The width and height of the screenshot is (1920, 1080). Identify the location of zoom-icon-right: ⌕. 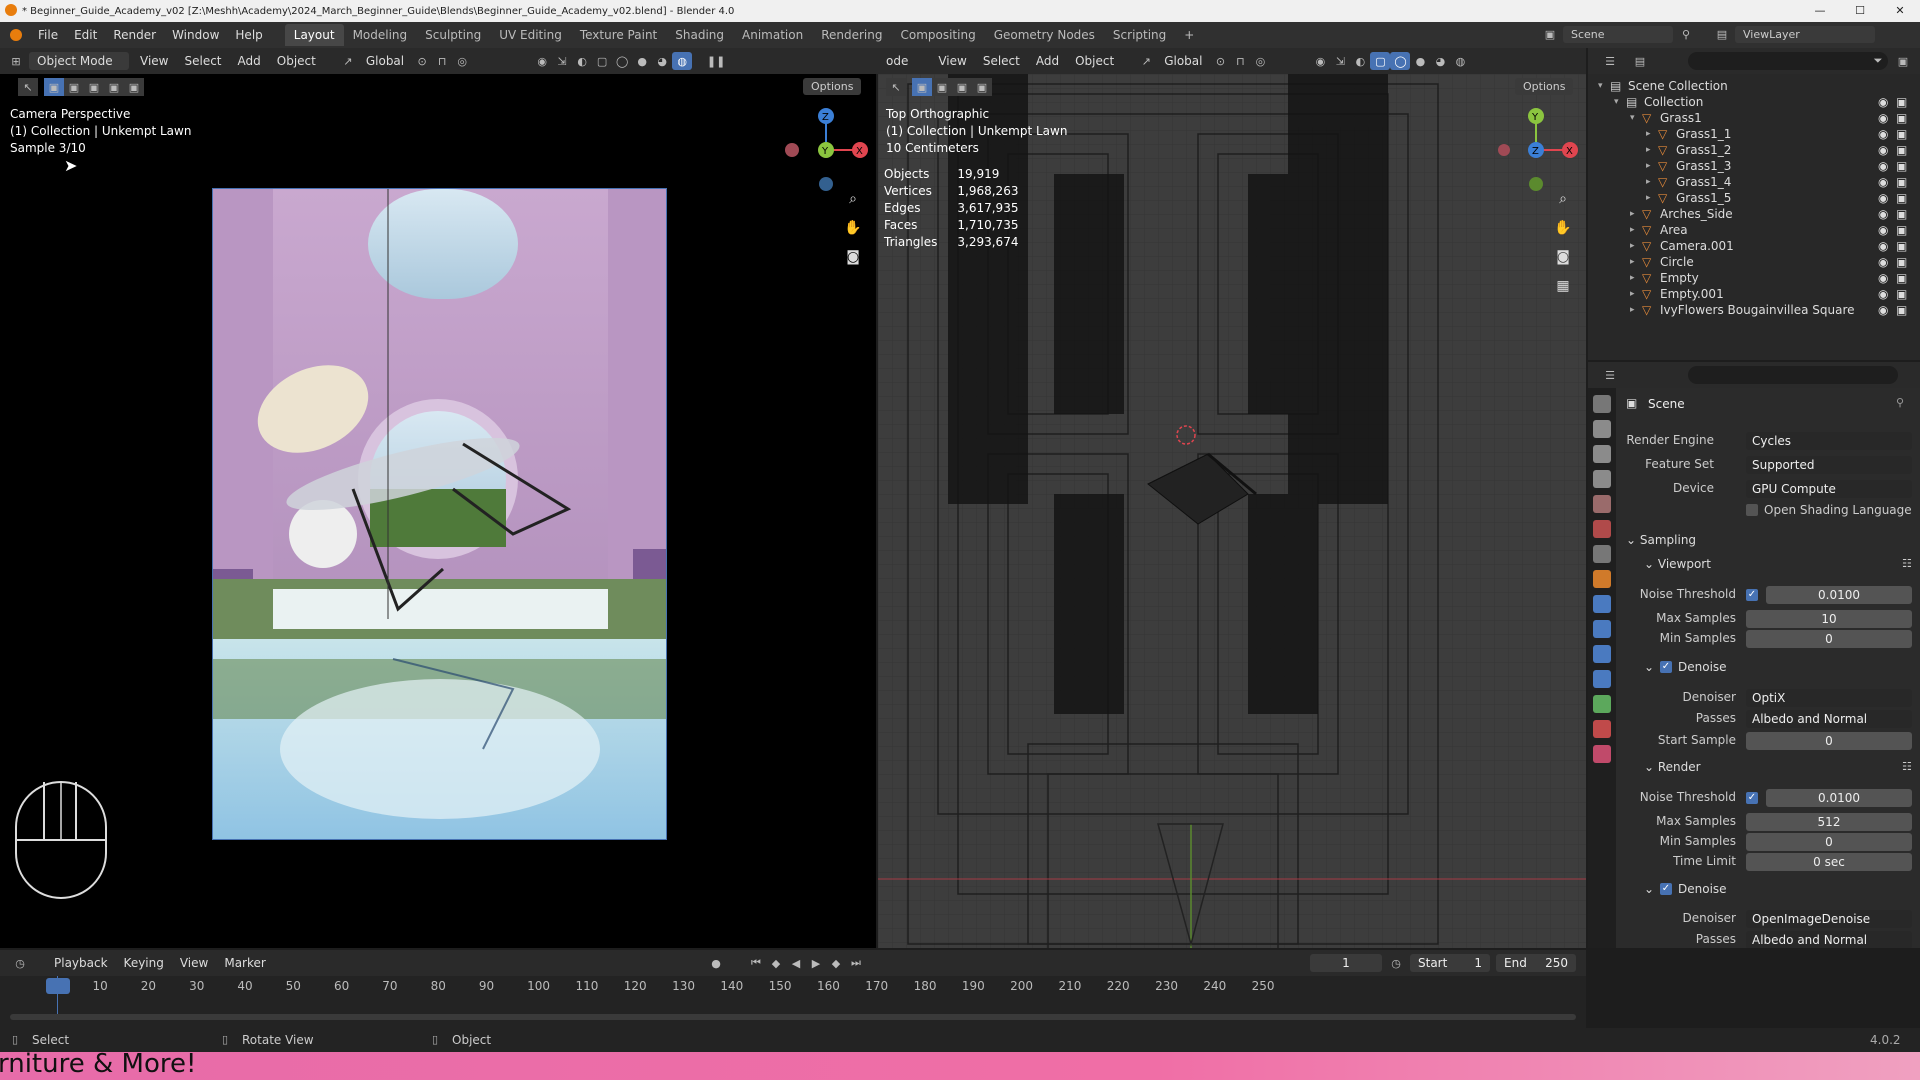
(1563, 199).